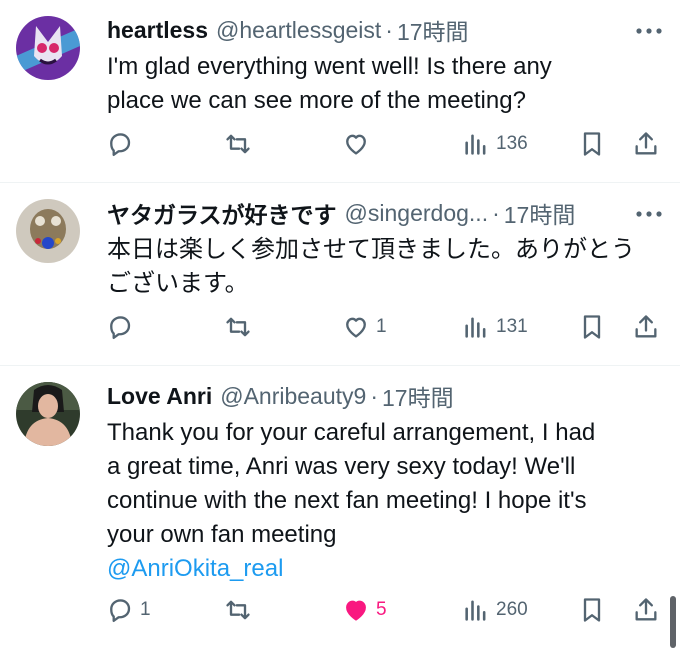 The image size is (680, 653). What do you see at coordinates (356, 610) in the screenshot?
I see `like-icon-filled` at bounding box center [356, 610].